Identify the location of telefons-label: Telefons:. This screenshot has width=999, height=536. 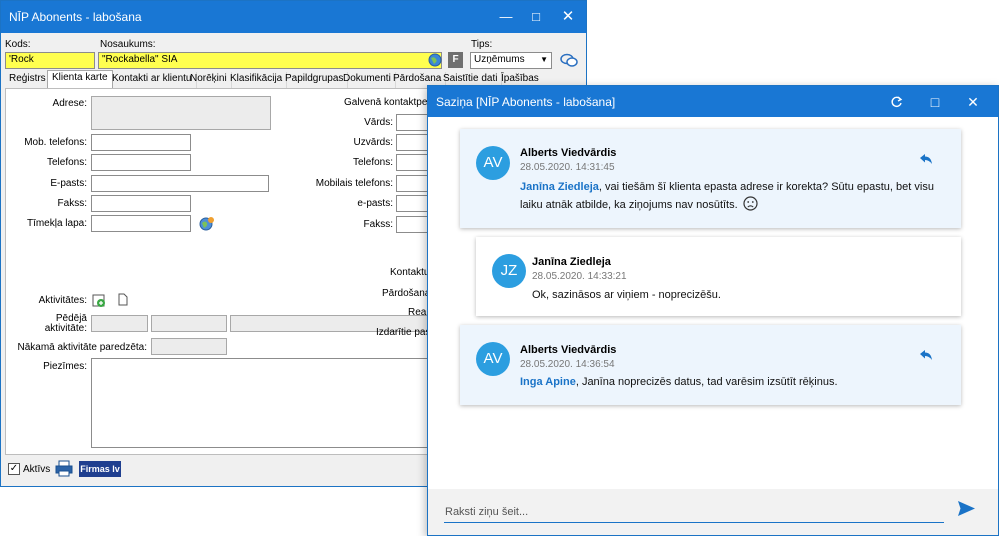
(66, 162).